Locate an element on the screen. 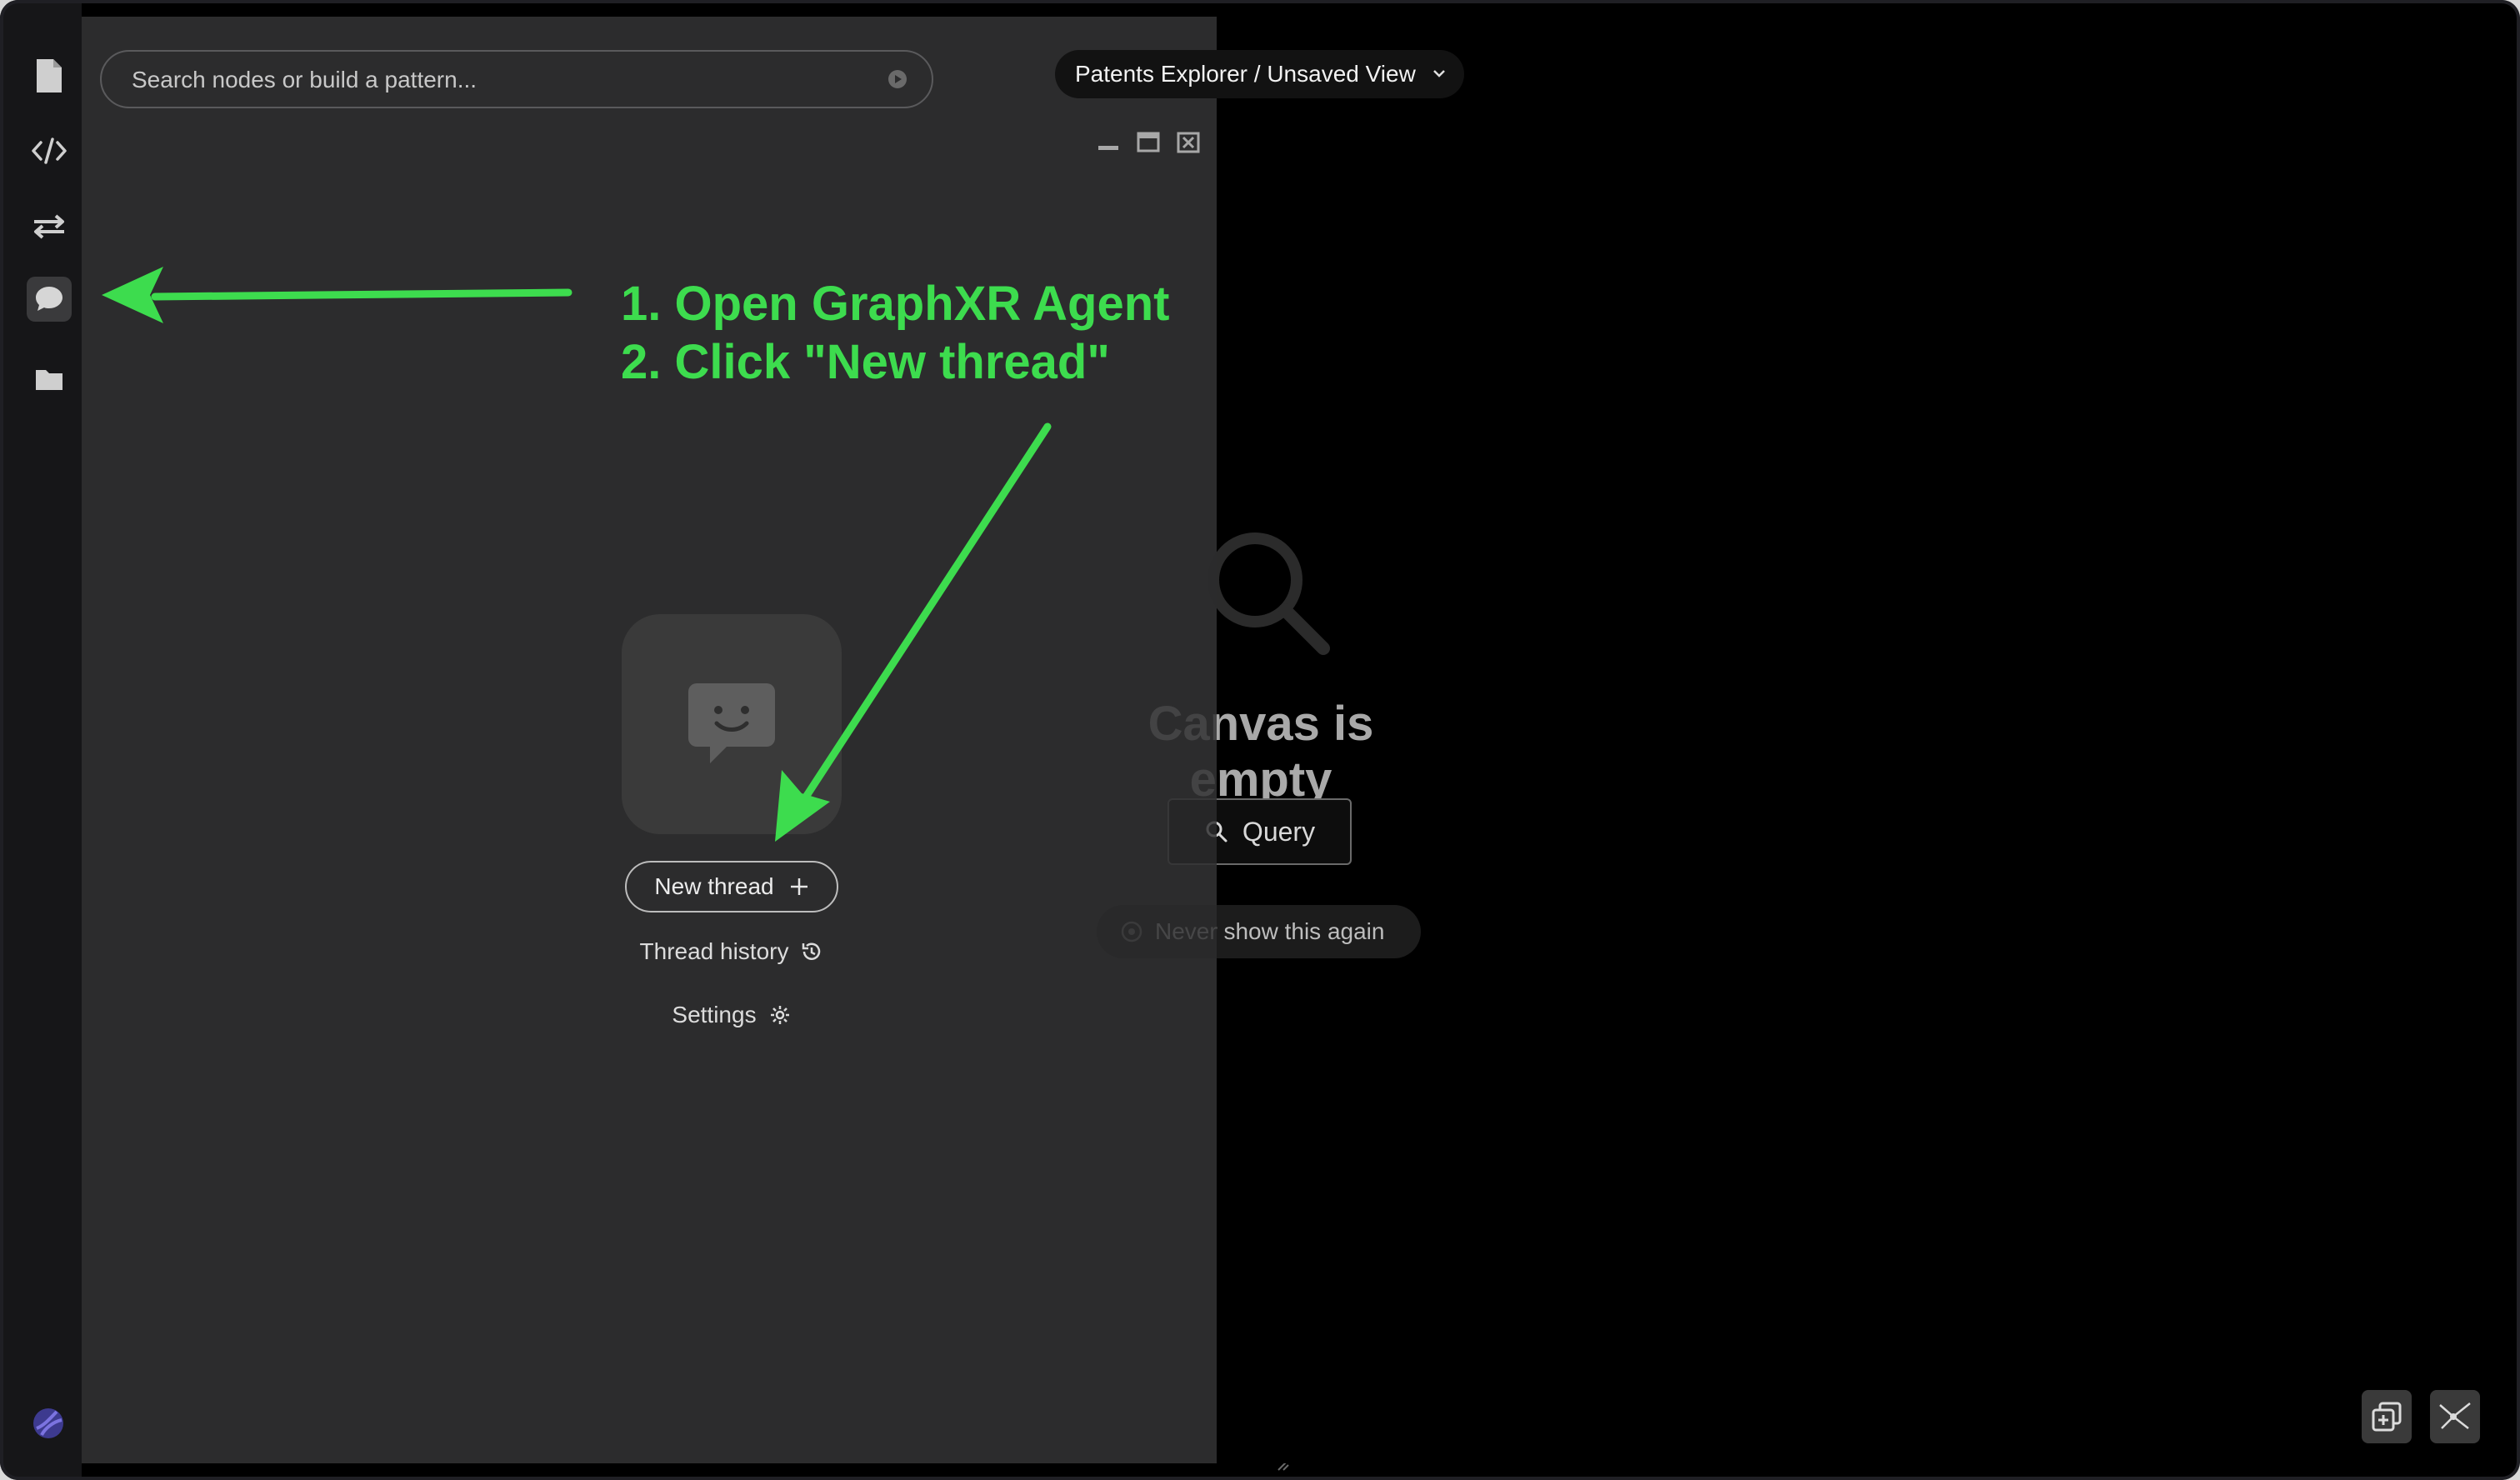 This screenshot has height=1480, width=2520. arrow-head-down is located at coordinates (802, 806).